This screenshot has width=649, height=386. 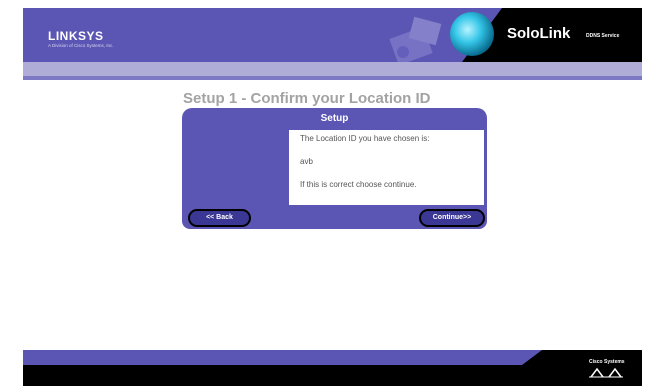 I want to click on linksys-logo: LINKSYS, so click(x=76, y=36).